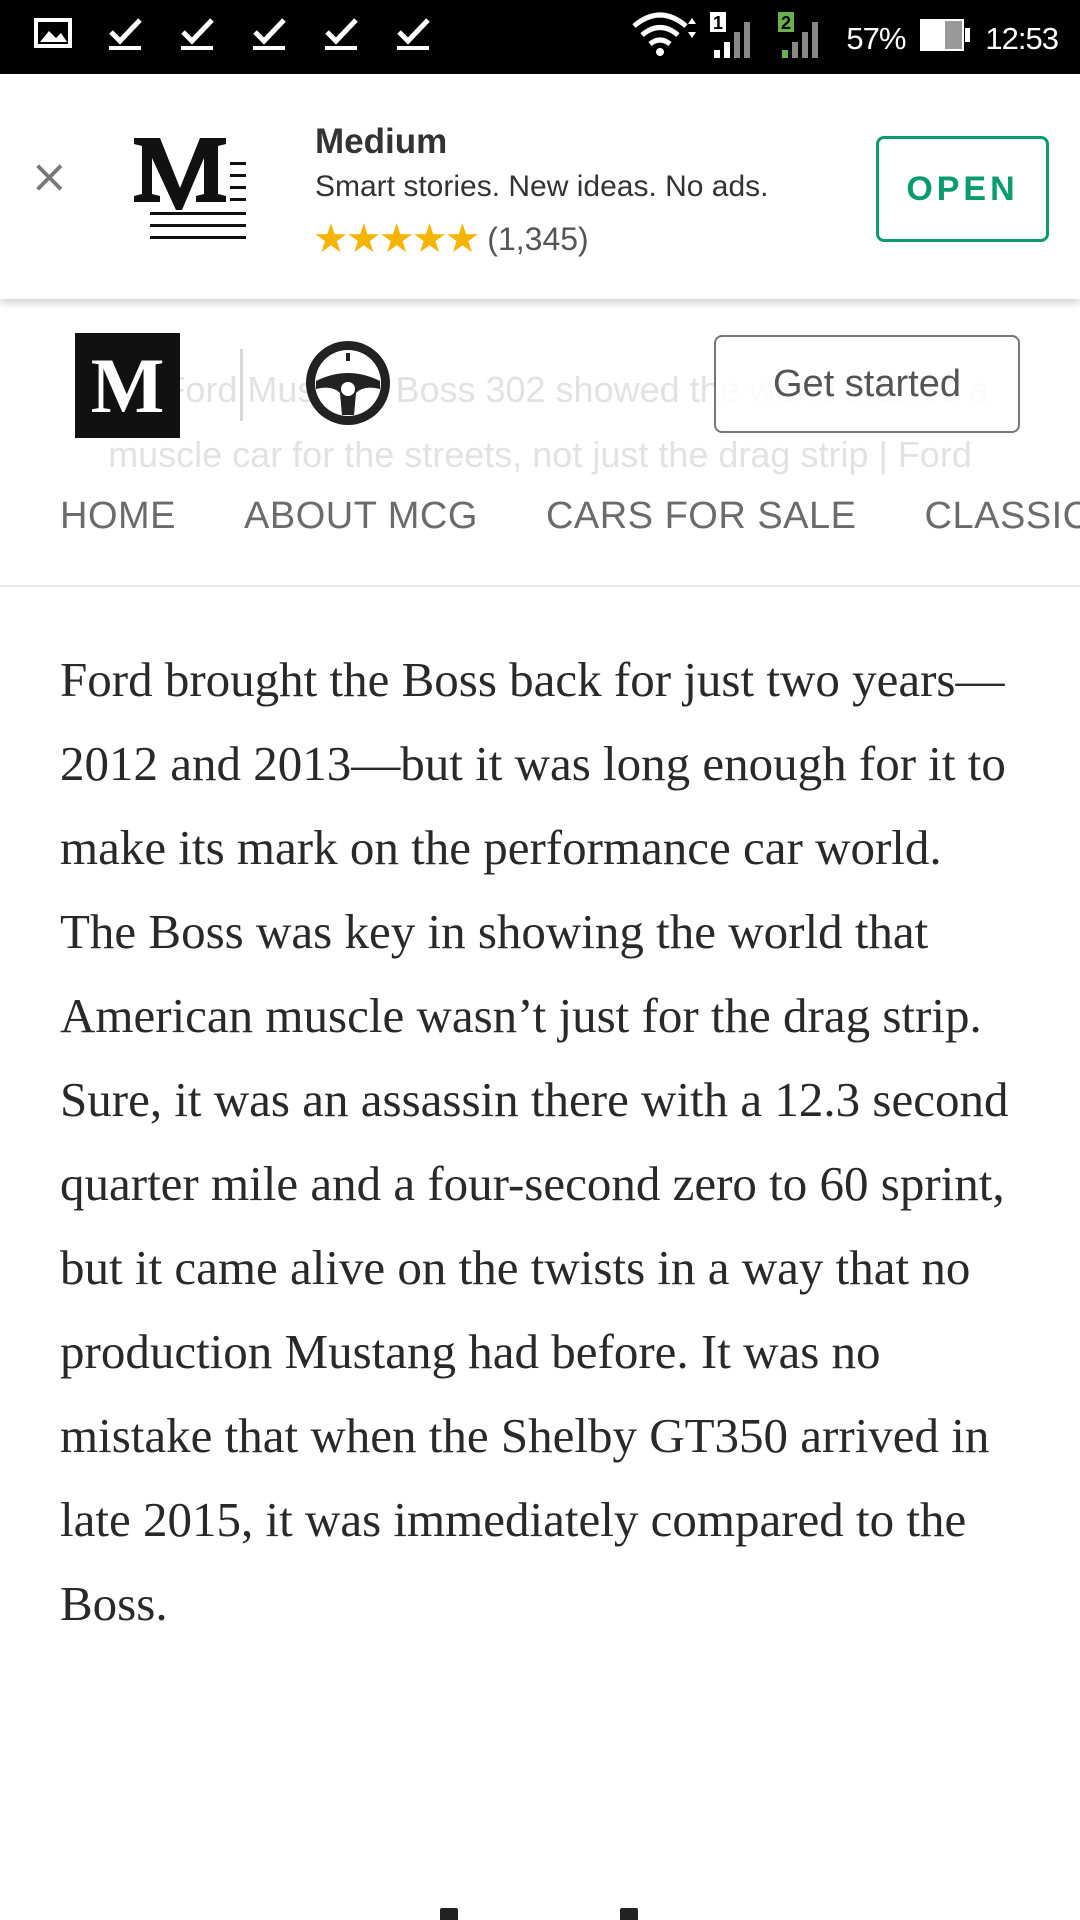 This screenshot has height=1920, width=1080. I want to click on nav-item-classic: CLASSIC, so click(1002, 516).